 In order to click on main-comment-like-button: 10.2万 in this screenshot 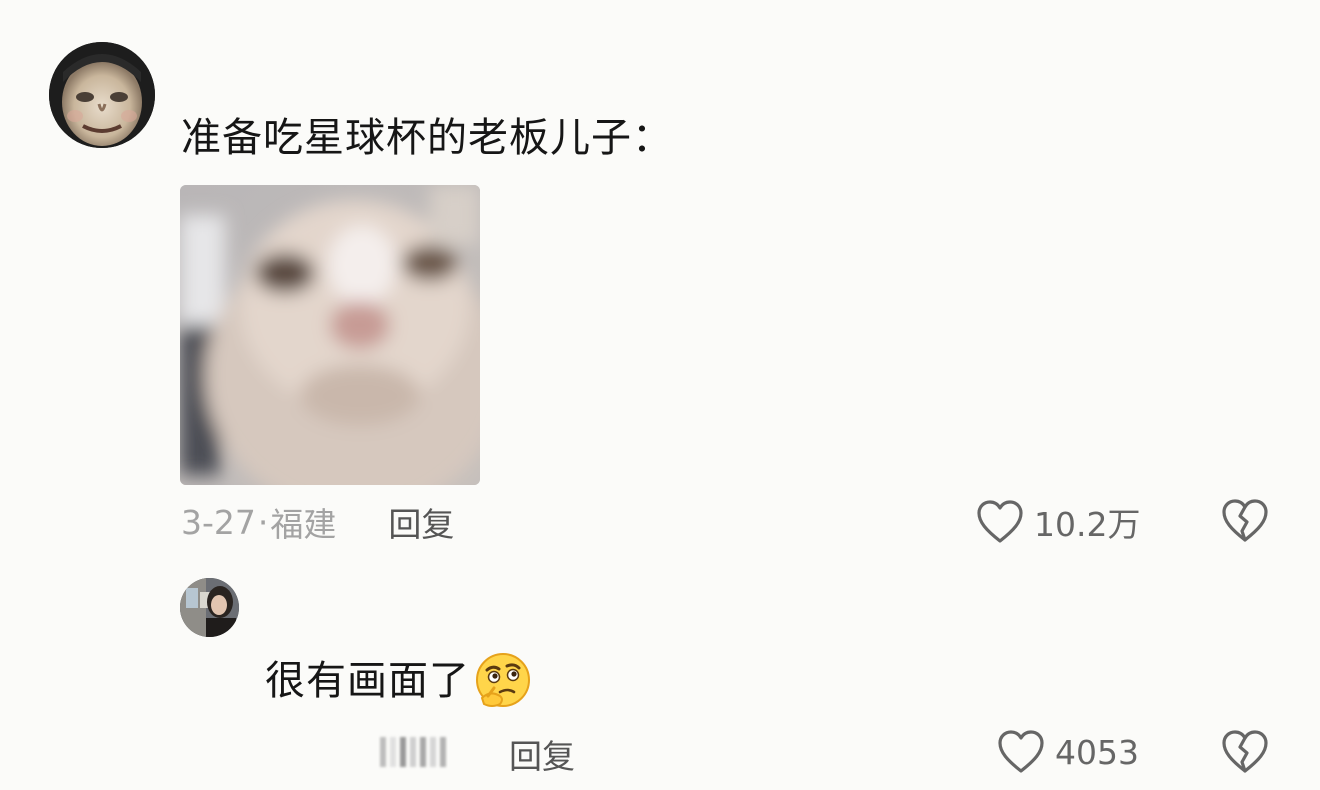, I will do `click(1058, 522)`.